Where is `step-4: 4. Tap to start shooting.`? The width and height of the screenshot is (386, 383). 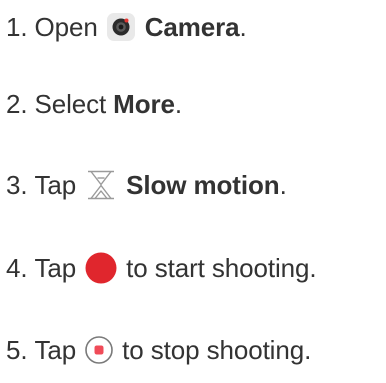 step-4: 4. Tap to start shooting. is located at coordinates (161, 268).